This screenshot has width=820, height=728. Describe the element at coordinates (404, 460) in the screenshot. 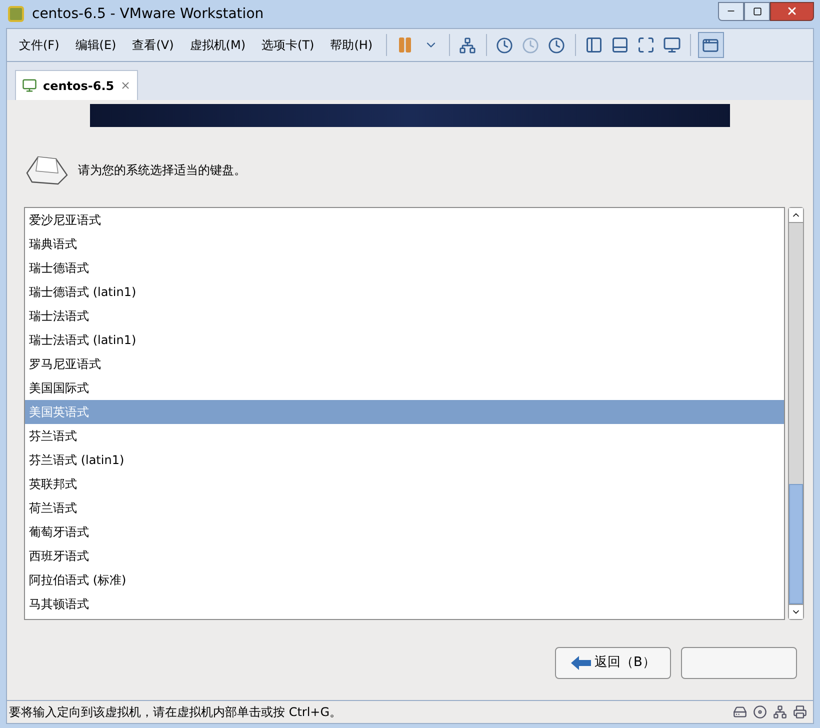

I see `list-item: 芬兰语式 (latin1)` at that location.